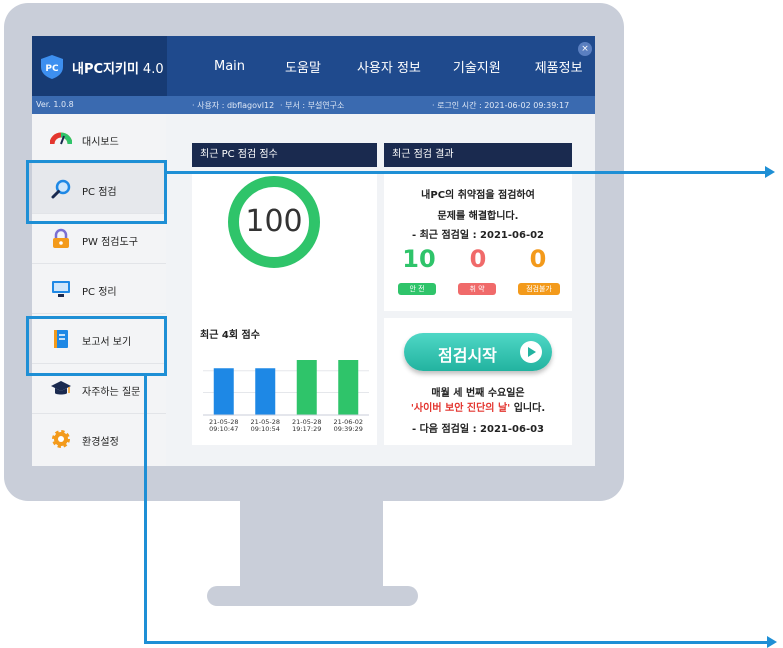  I want to click on pc-check-highlight, so click(96, 192).